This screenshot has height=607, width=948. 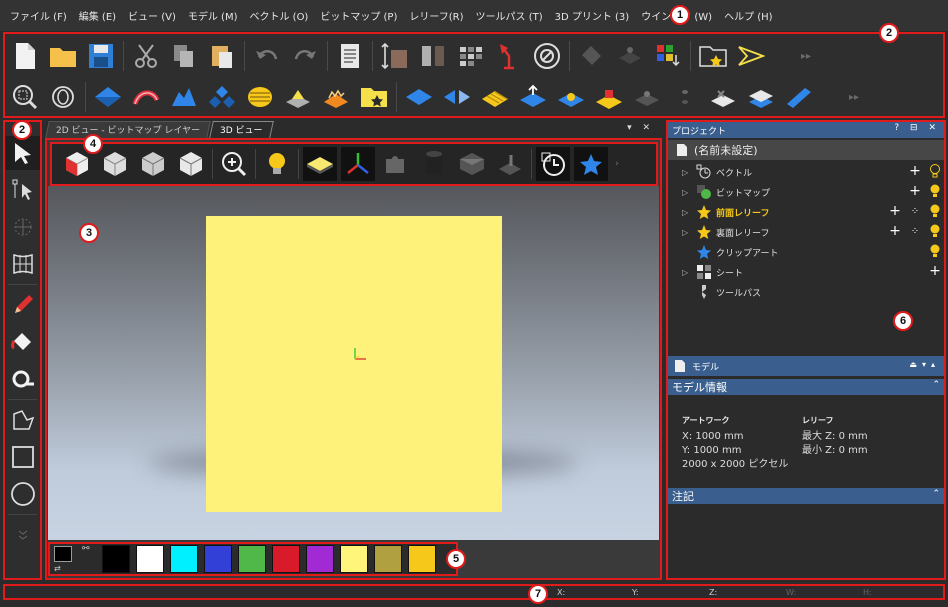 What do you see at coordinates (685, 97) in the screenshot?
I see `pin-button` at bounding box center [685, 97].